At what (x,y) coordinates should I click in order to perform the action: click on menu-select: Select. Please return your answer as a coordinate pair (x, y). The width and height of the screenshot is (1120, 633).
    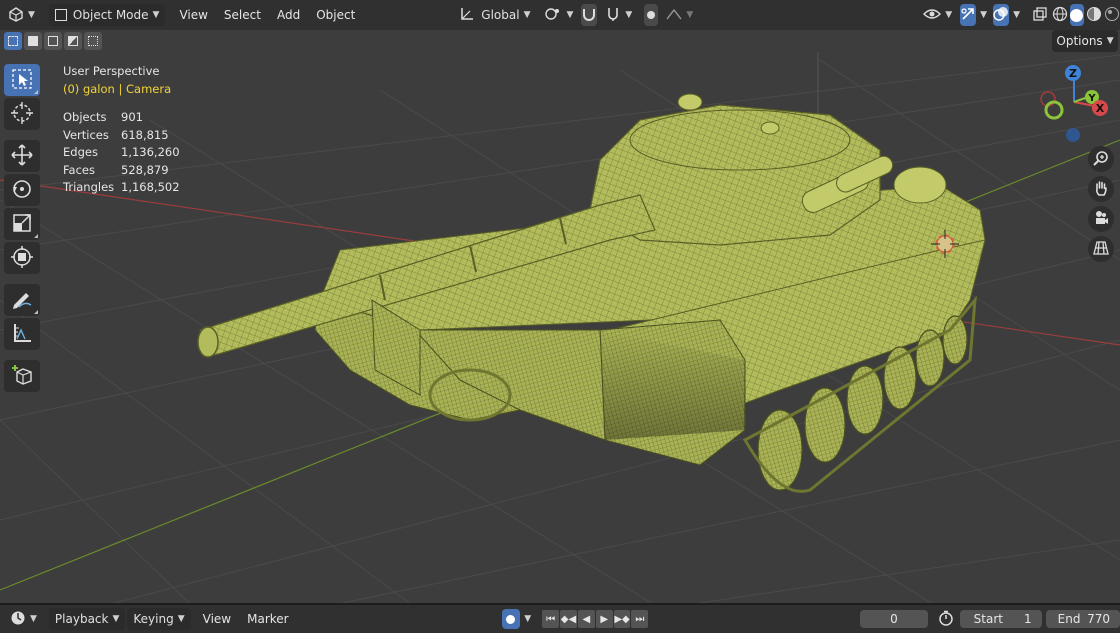
    Looking at the image, I should click on (242, 15).